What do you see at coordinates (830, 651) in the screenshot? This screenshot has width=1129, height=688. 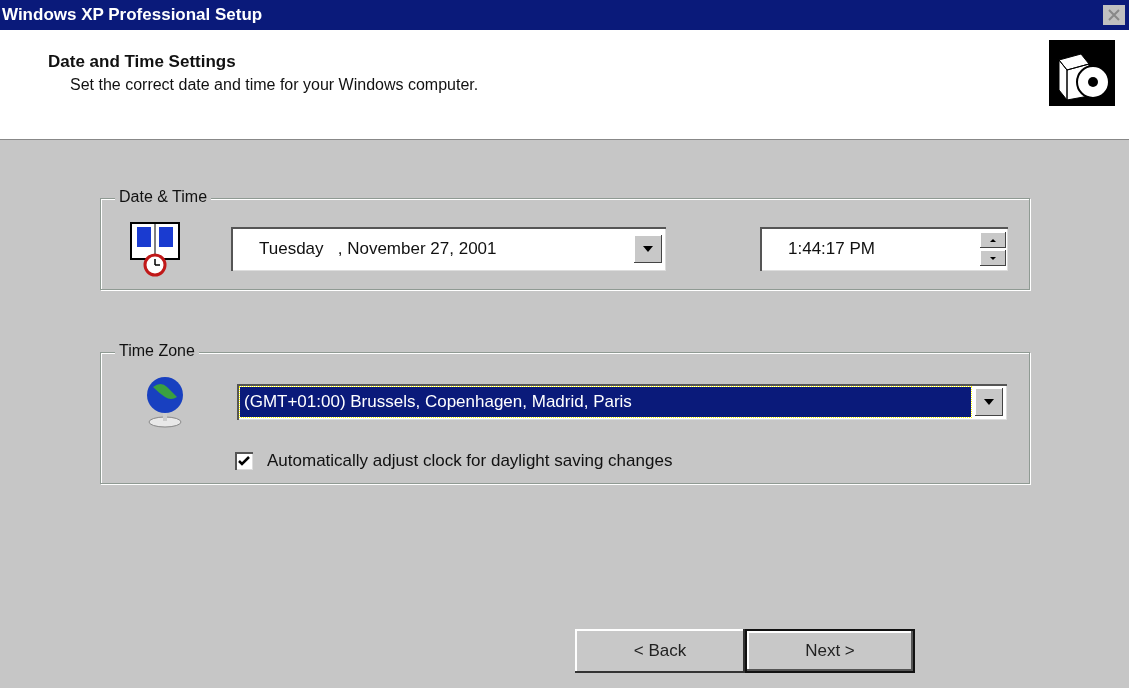 I see `next-button: Next >` at bounding box center [830, 651].